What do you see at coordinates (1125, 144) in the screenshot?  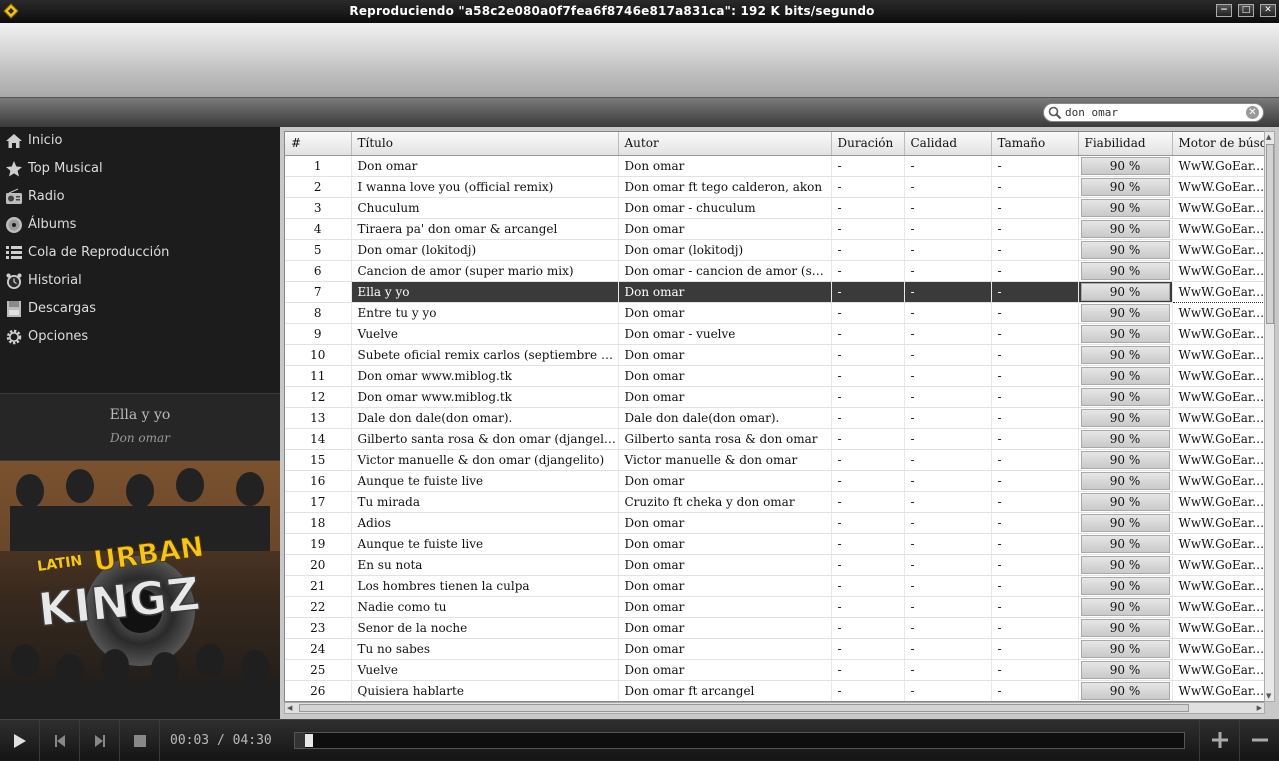 I see `column-header-fiabilidad: Fiabilidad` at bounding box center [1125, 144].